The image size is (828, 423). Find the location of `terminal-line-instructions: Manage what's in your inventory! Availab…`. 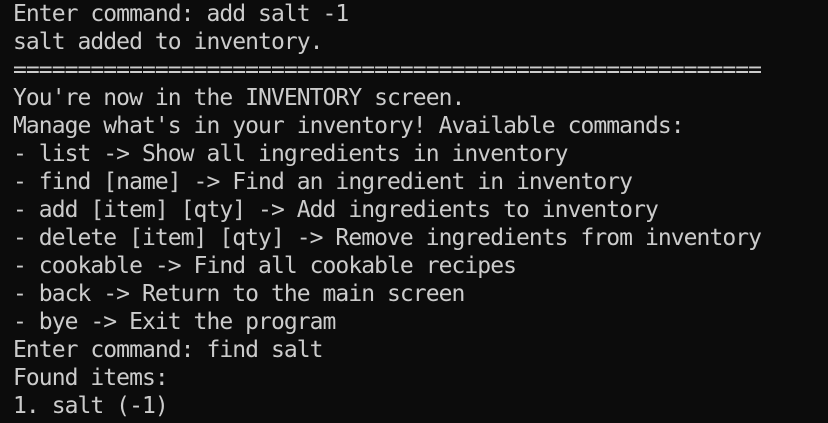

terminal-line-instructions: Manage what's in your inventory! Availab… is located at coordinates (349, 126).